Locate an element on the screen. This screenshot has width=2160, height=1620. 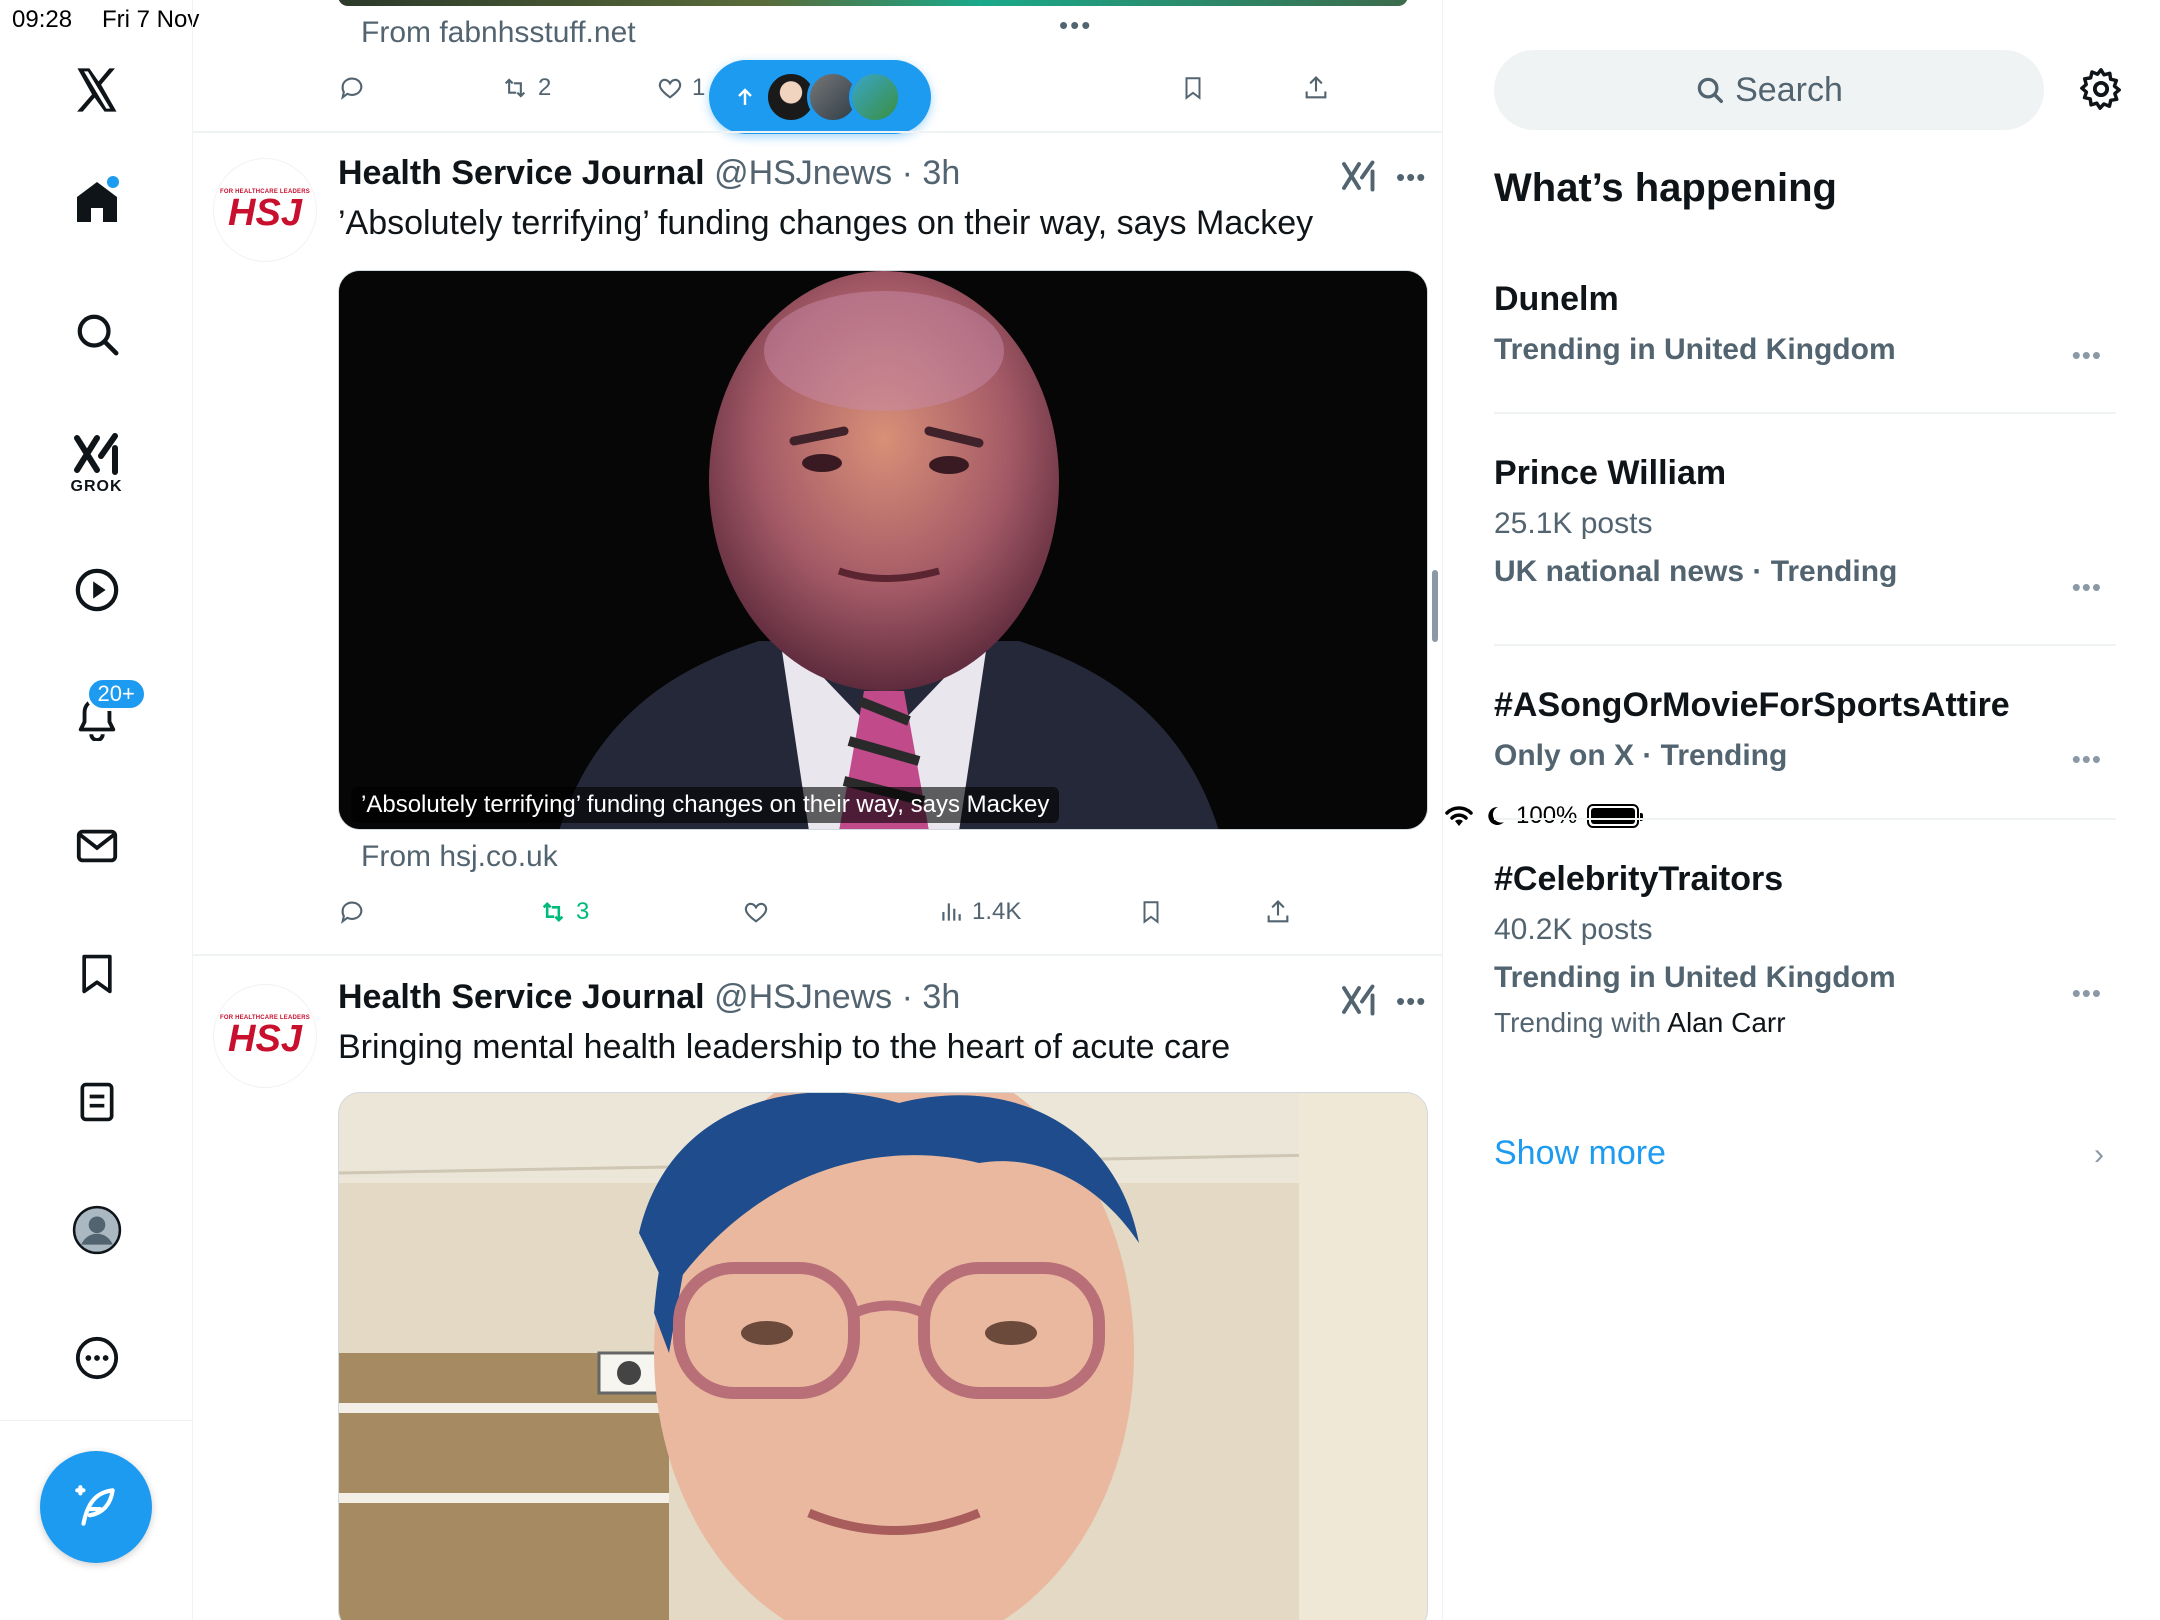
trend-context: Trending in United Kingdom is located at coordinates (1695, 977).